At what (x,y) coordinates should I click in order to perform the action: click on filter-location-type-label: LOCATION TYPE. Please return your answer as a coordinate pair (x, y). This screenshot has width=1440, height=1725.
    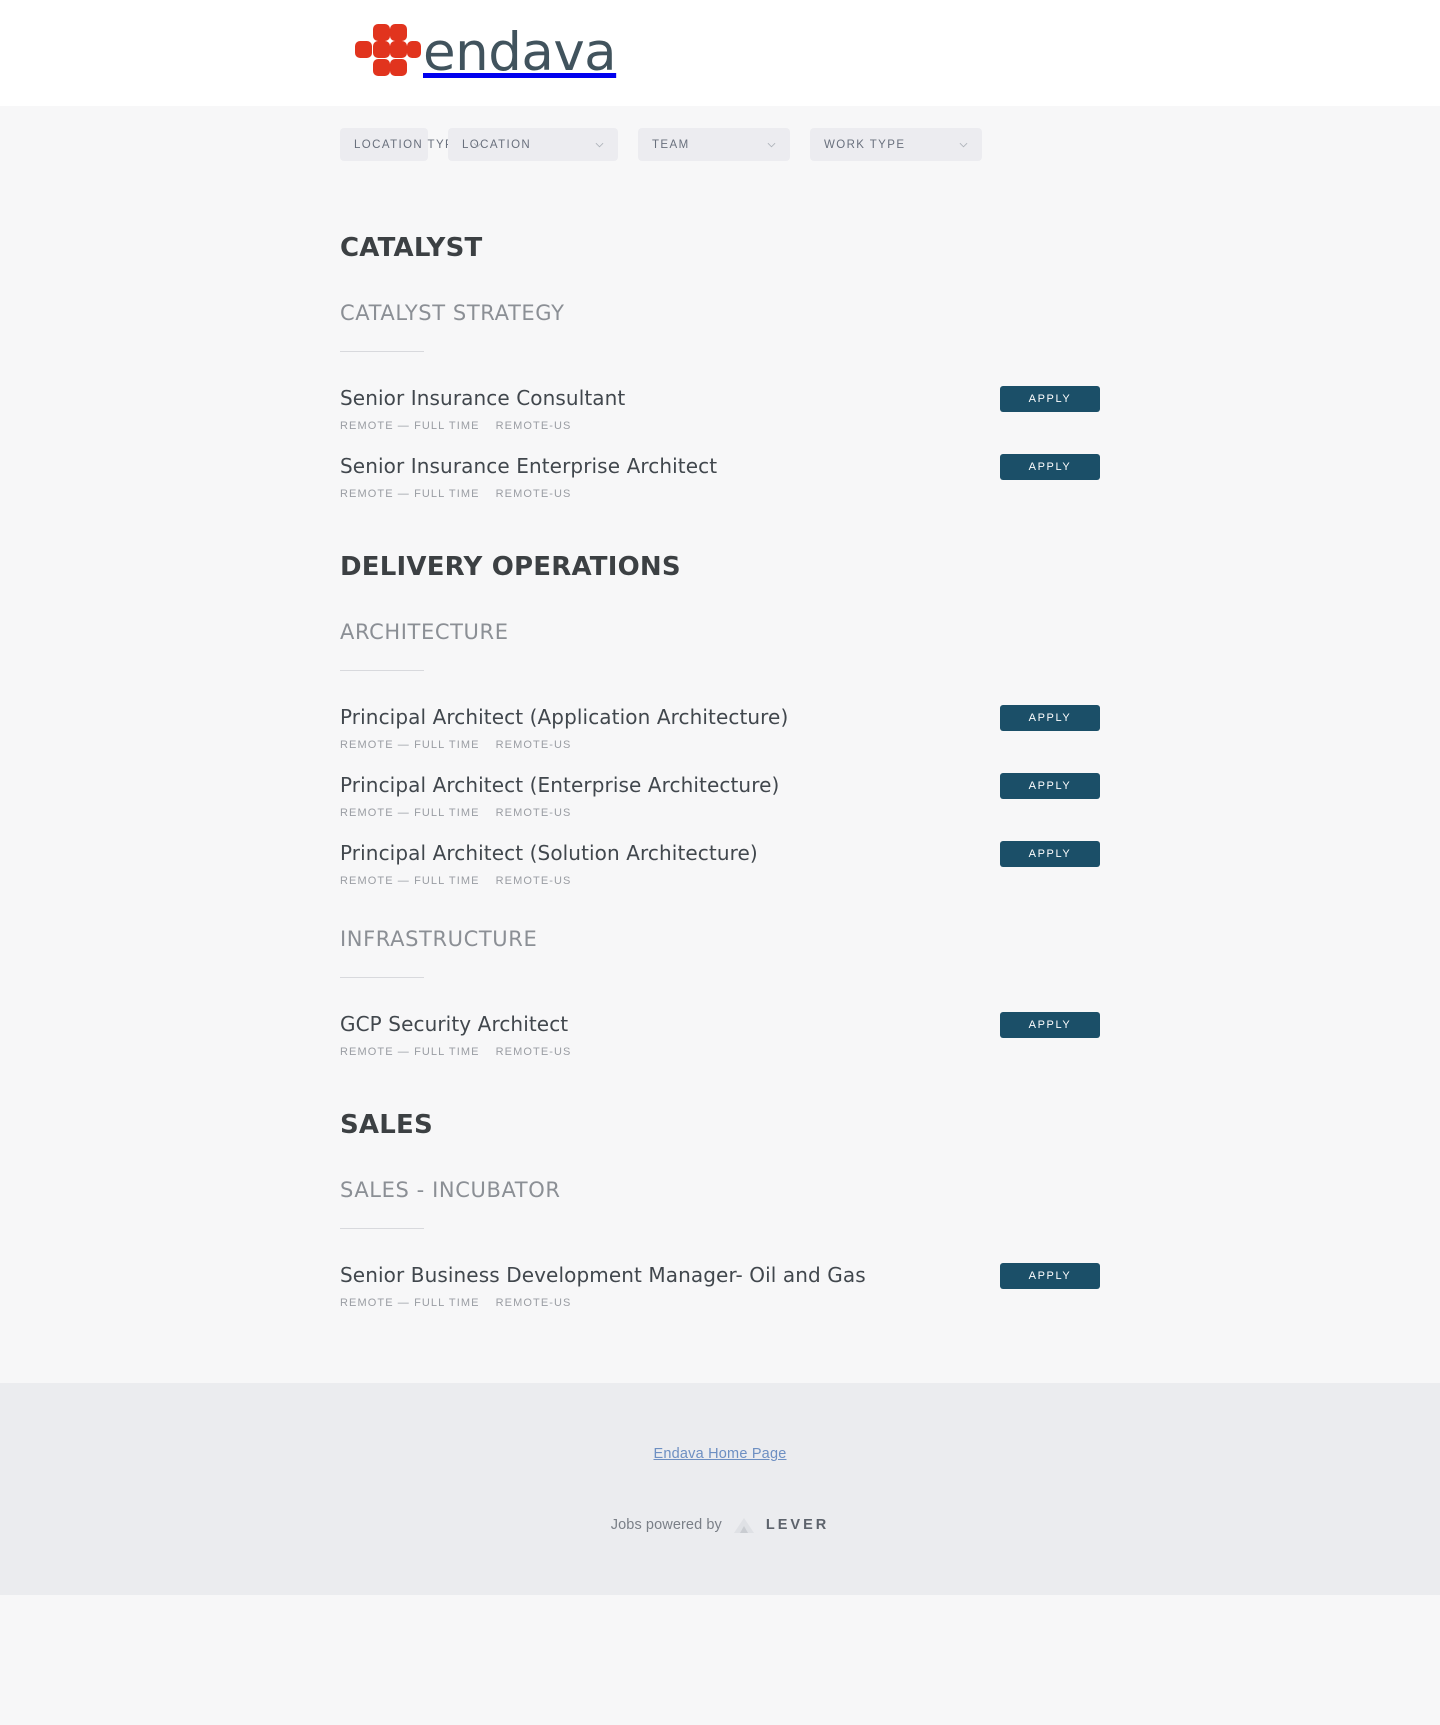
    Looking at the image, I should click on (409, 144).